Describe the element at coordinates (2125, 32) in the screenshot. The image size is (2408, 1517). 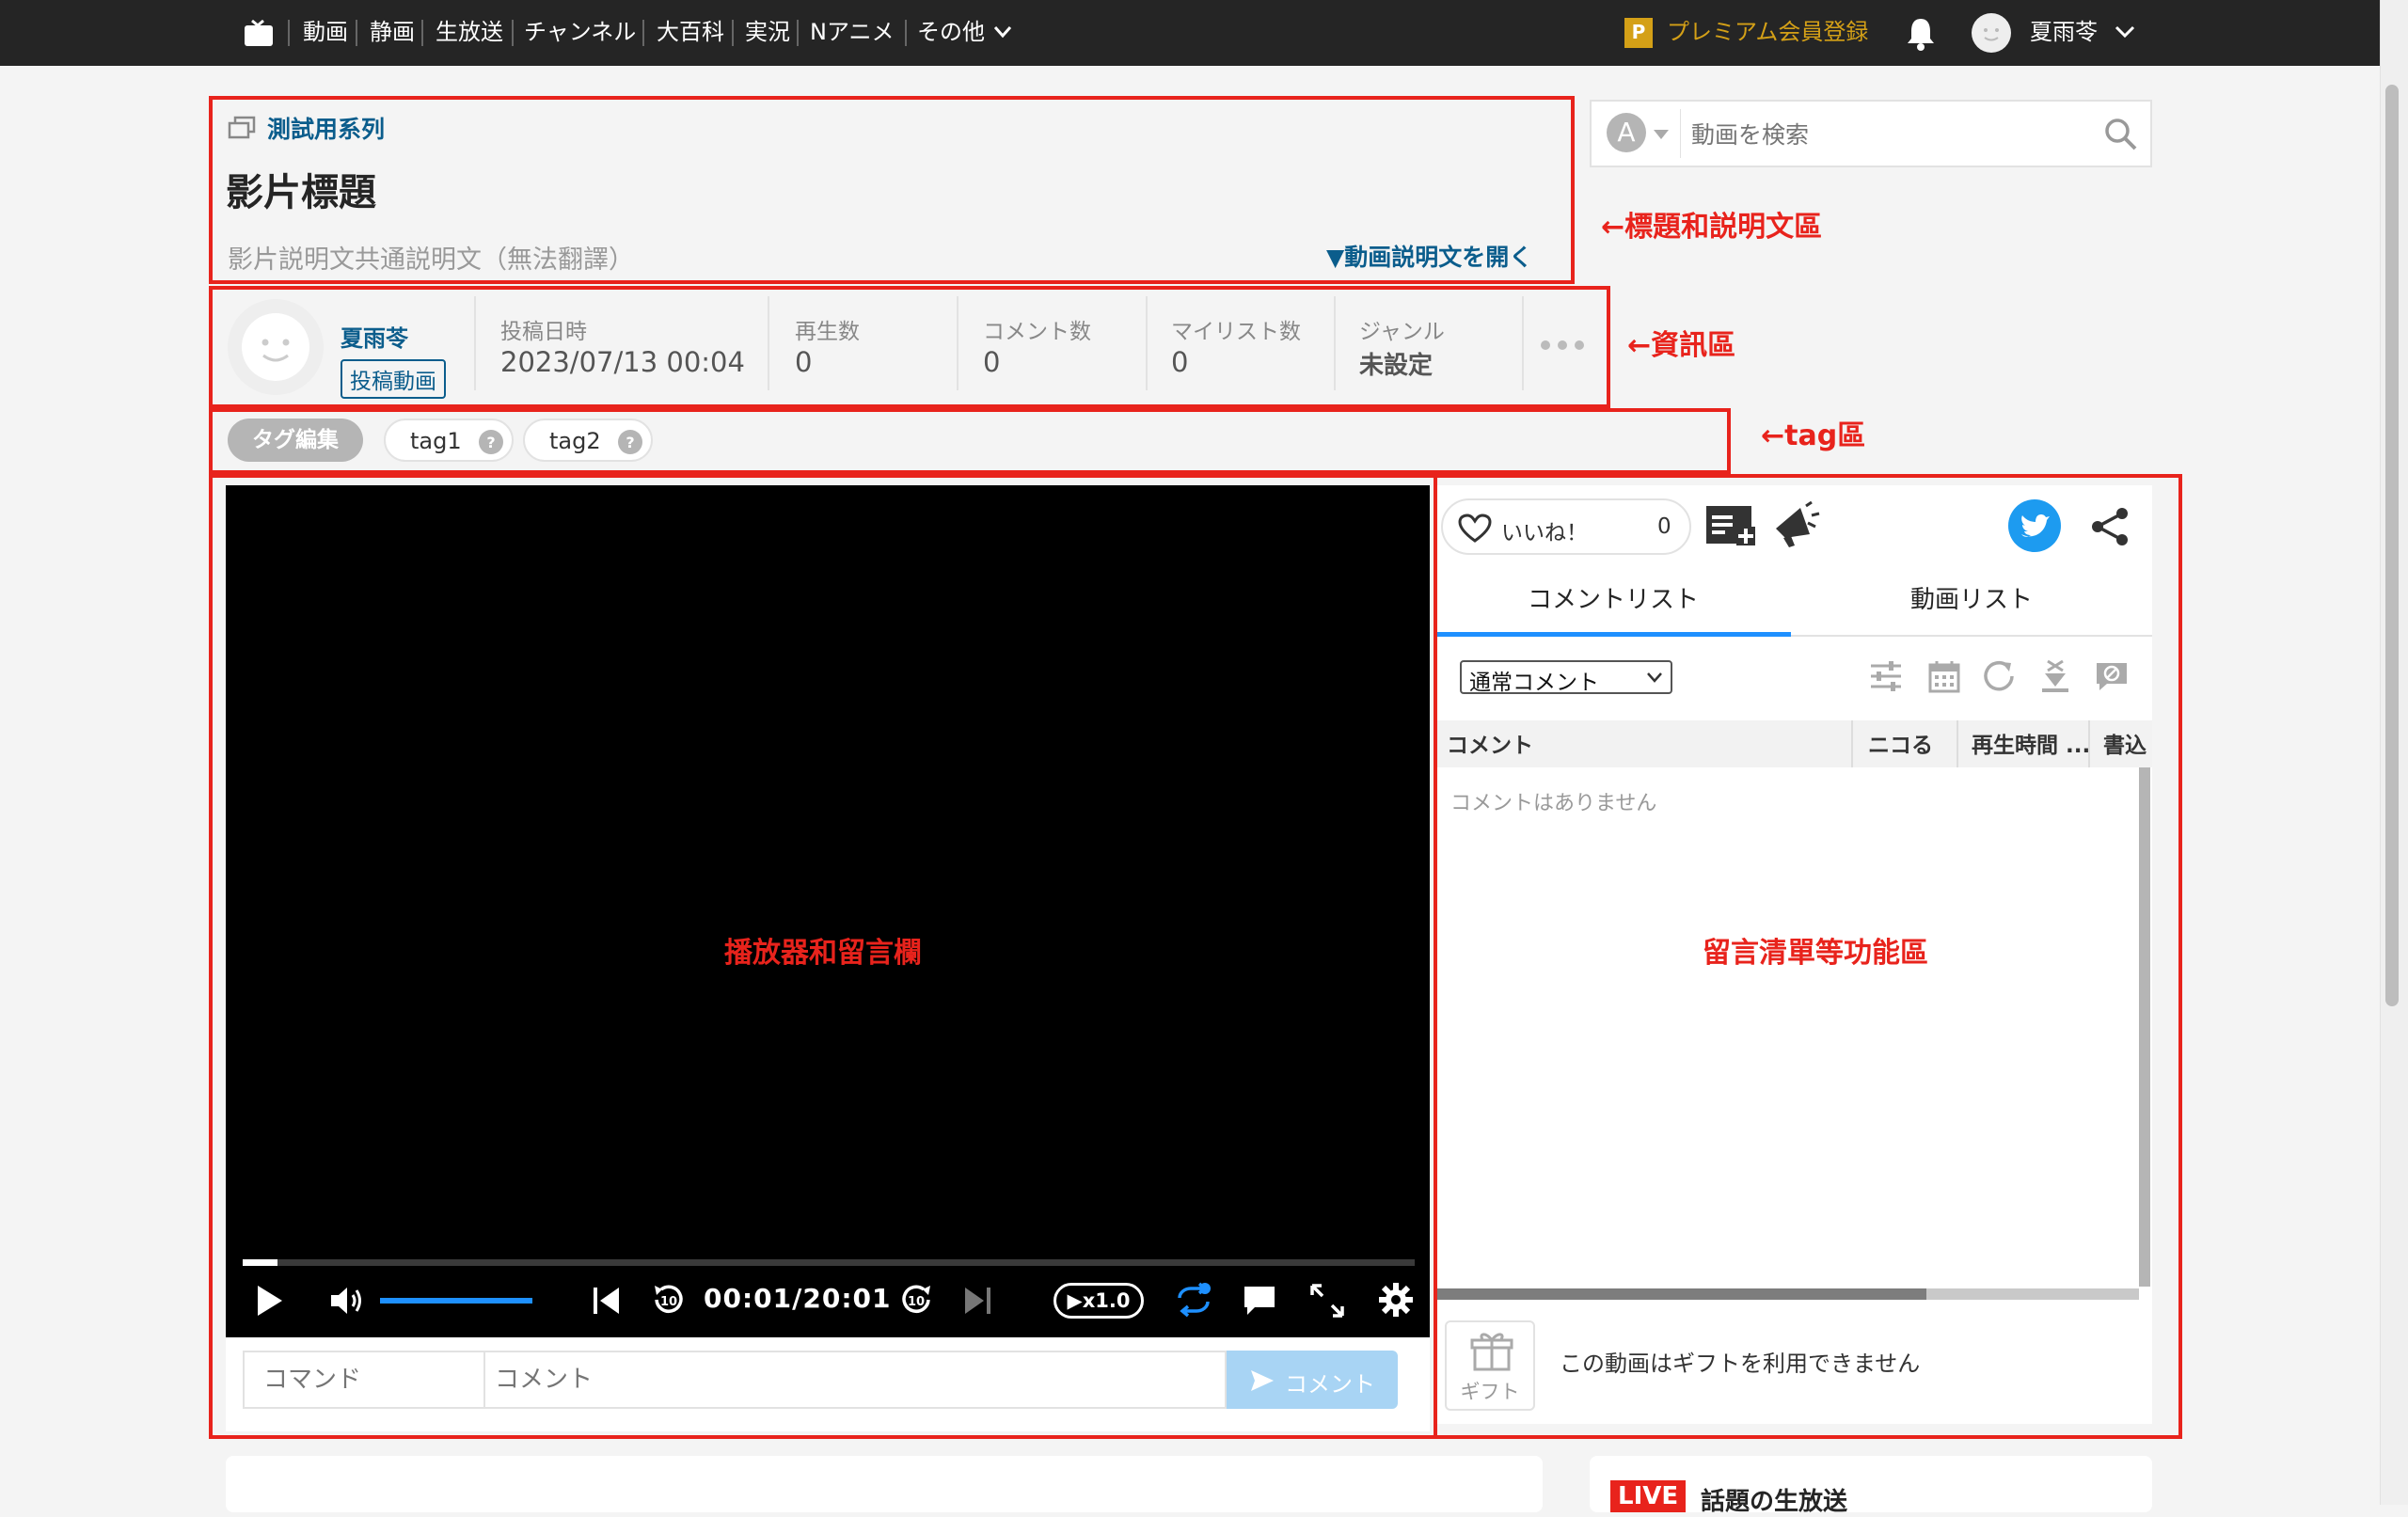
I see `user-menu-chevron-icon` at that location.